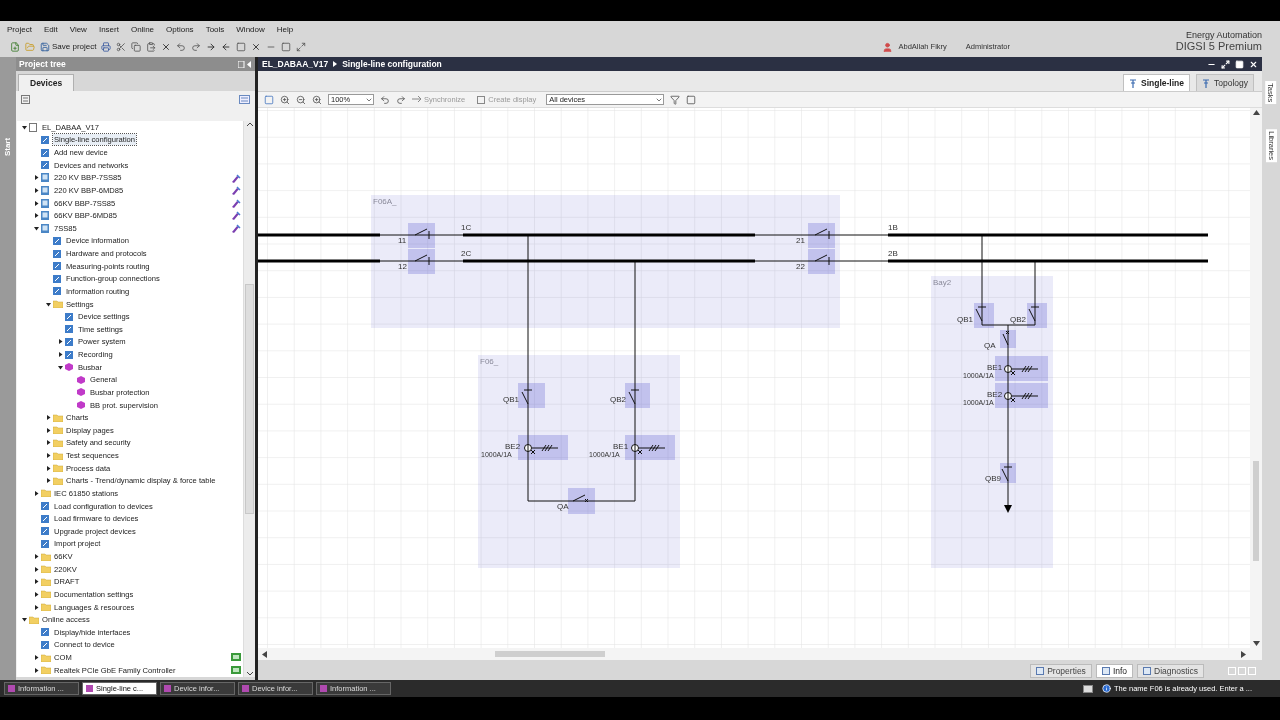  I want to click on bay-area, so click(605, 261).